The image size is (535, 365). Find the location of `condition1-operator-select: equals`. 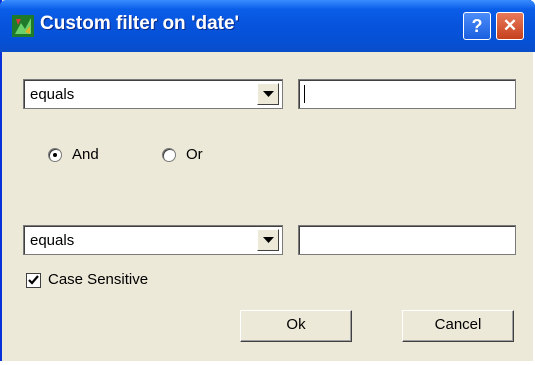

condition1-operator-select: equals is located at coordinates (153, 94).